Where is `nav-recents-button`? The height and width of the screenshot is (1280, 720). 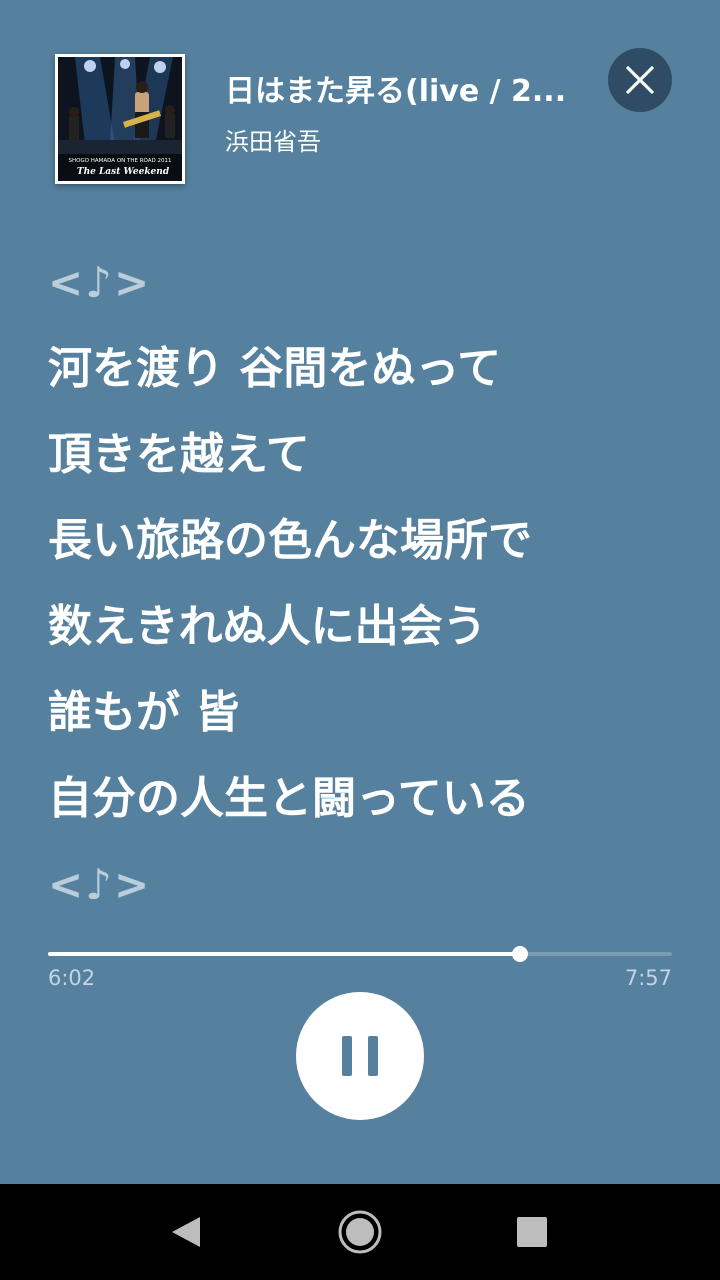
nav-recents-button is located at coordinates (532, 1232).